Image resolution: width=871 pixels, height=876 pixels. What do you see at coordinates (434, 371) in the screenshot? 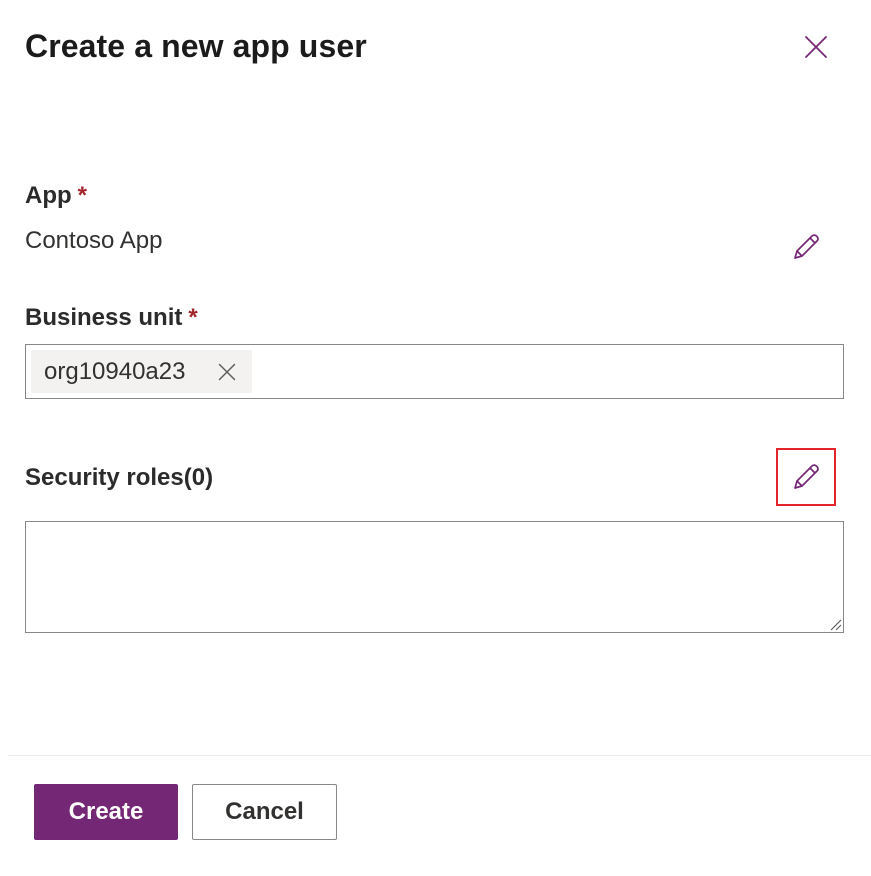
I see `business-unit-input: org10940a23` at bounding box center [434, 371].